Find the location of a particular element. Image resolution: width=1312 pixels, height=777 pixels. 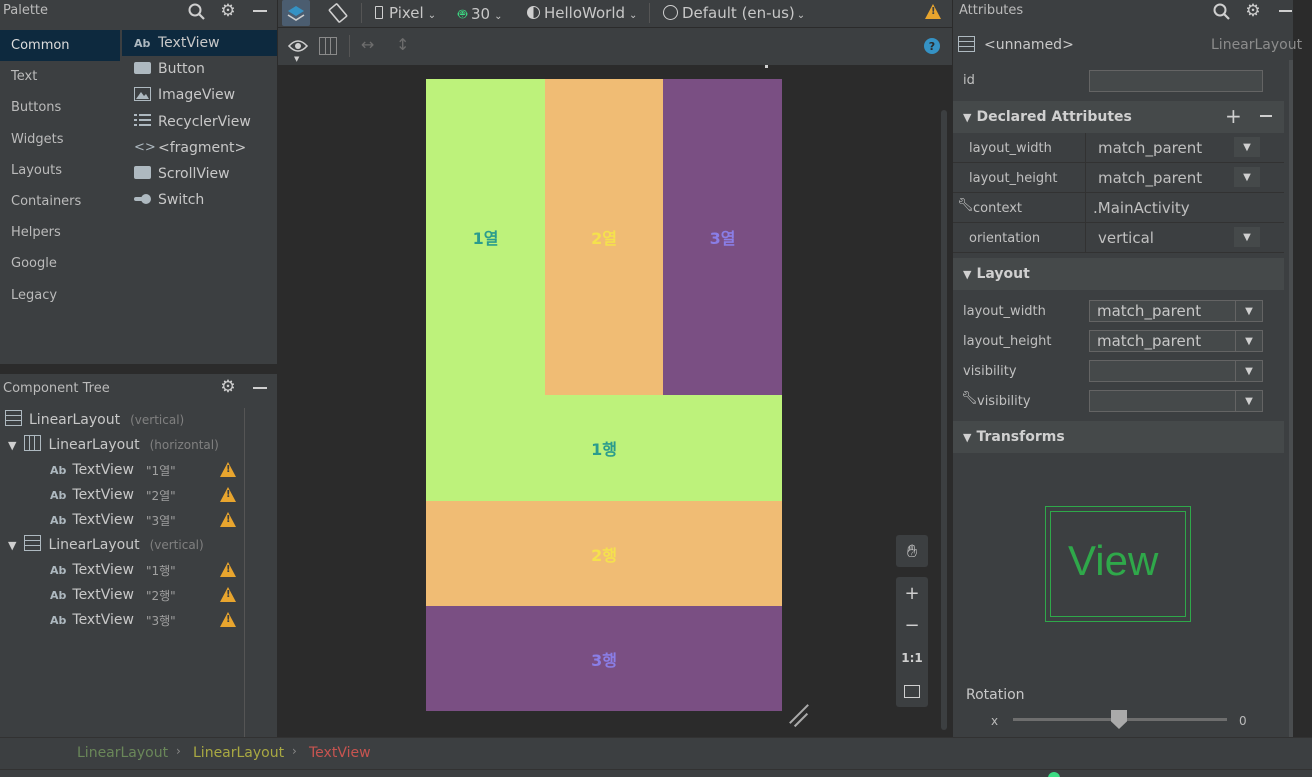

declared-attr-layout-height: layout_height match_parent ▼ is located at coordinates (1118, 178).